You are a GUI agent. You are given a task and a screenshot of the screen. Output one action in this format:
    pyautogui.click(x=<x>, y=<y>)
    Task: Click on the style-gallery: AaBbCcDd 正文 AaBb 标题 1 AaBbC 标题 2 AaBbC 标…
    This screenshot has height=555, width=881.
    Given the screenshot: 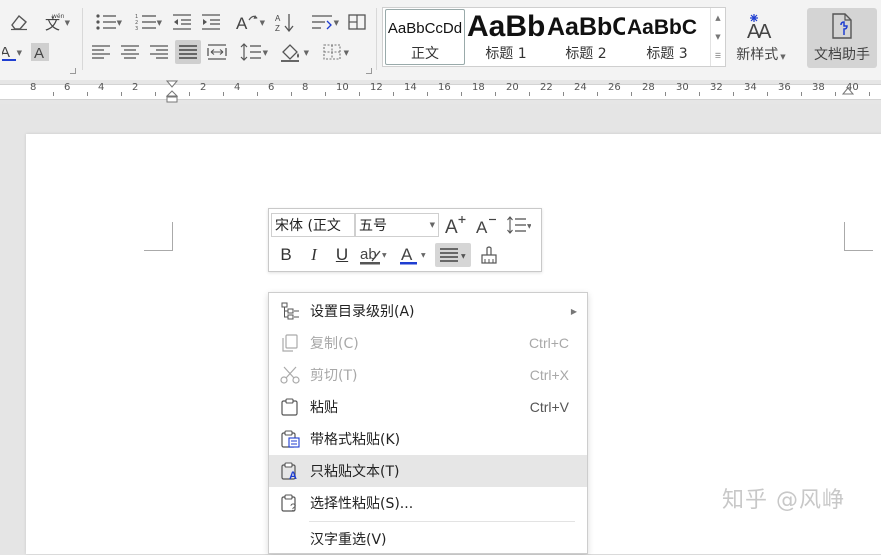 What is the action you would take?
    pyautogui.click(x=554, y=37)
    